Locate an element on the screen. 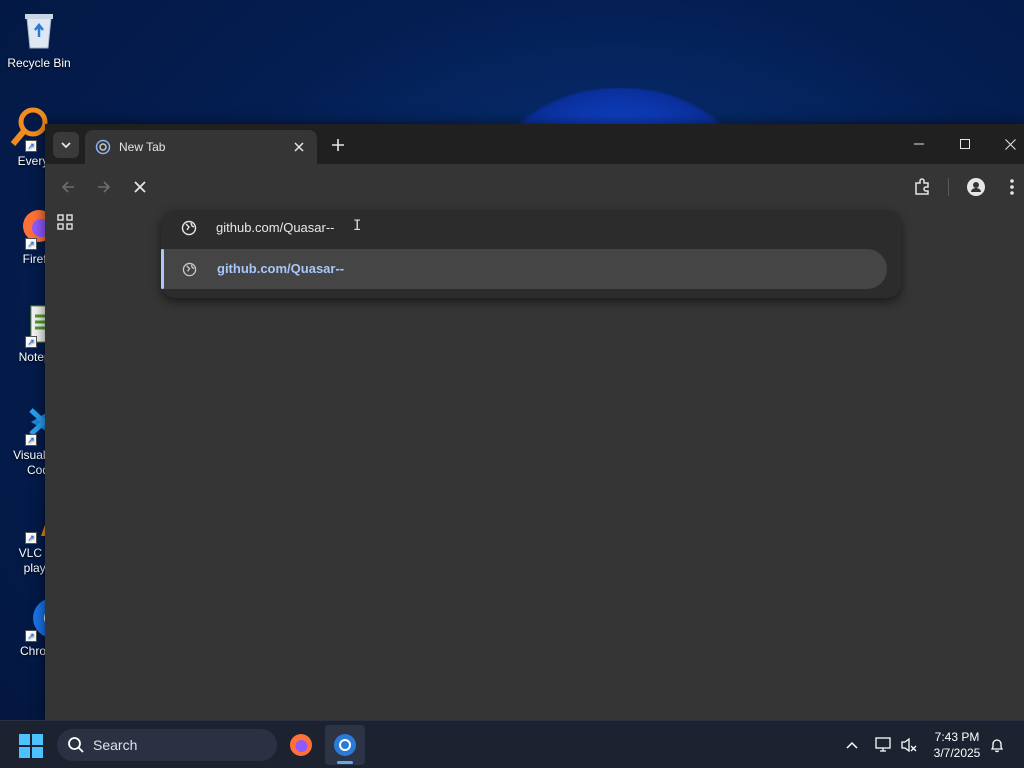  back-button is located at coordinates (68, 187).